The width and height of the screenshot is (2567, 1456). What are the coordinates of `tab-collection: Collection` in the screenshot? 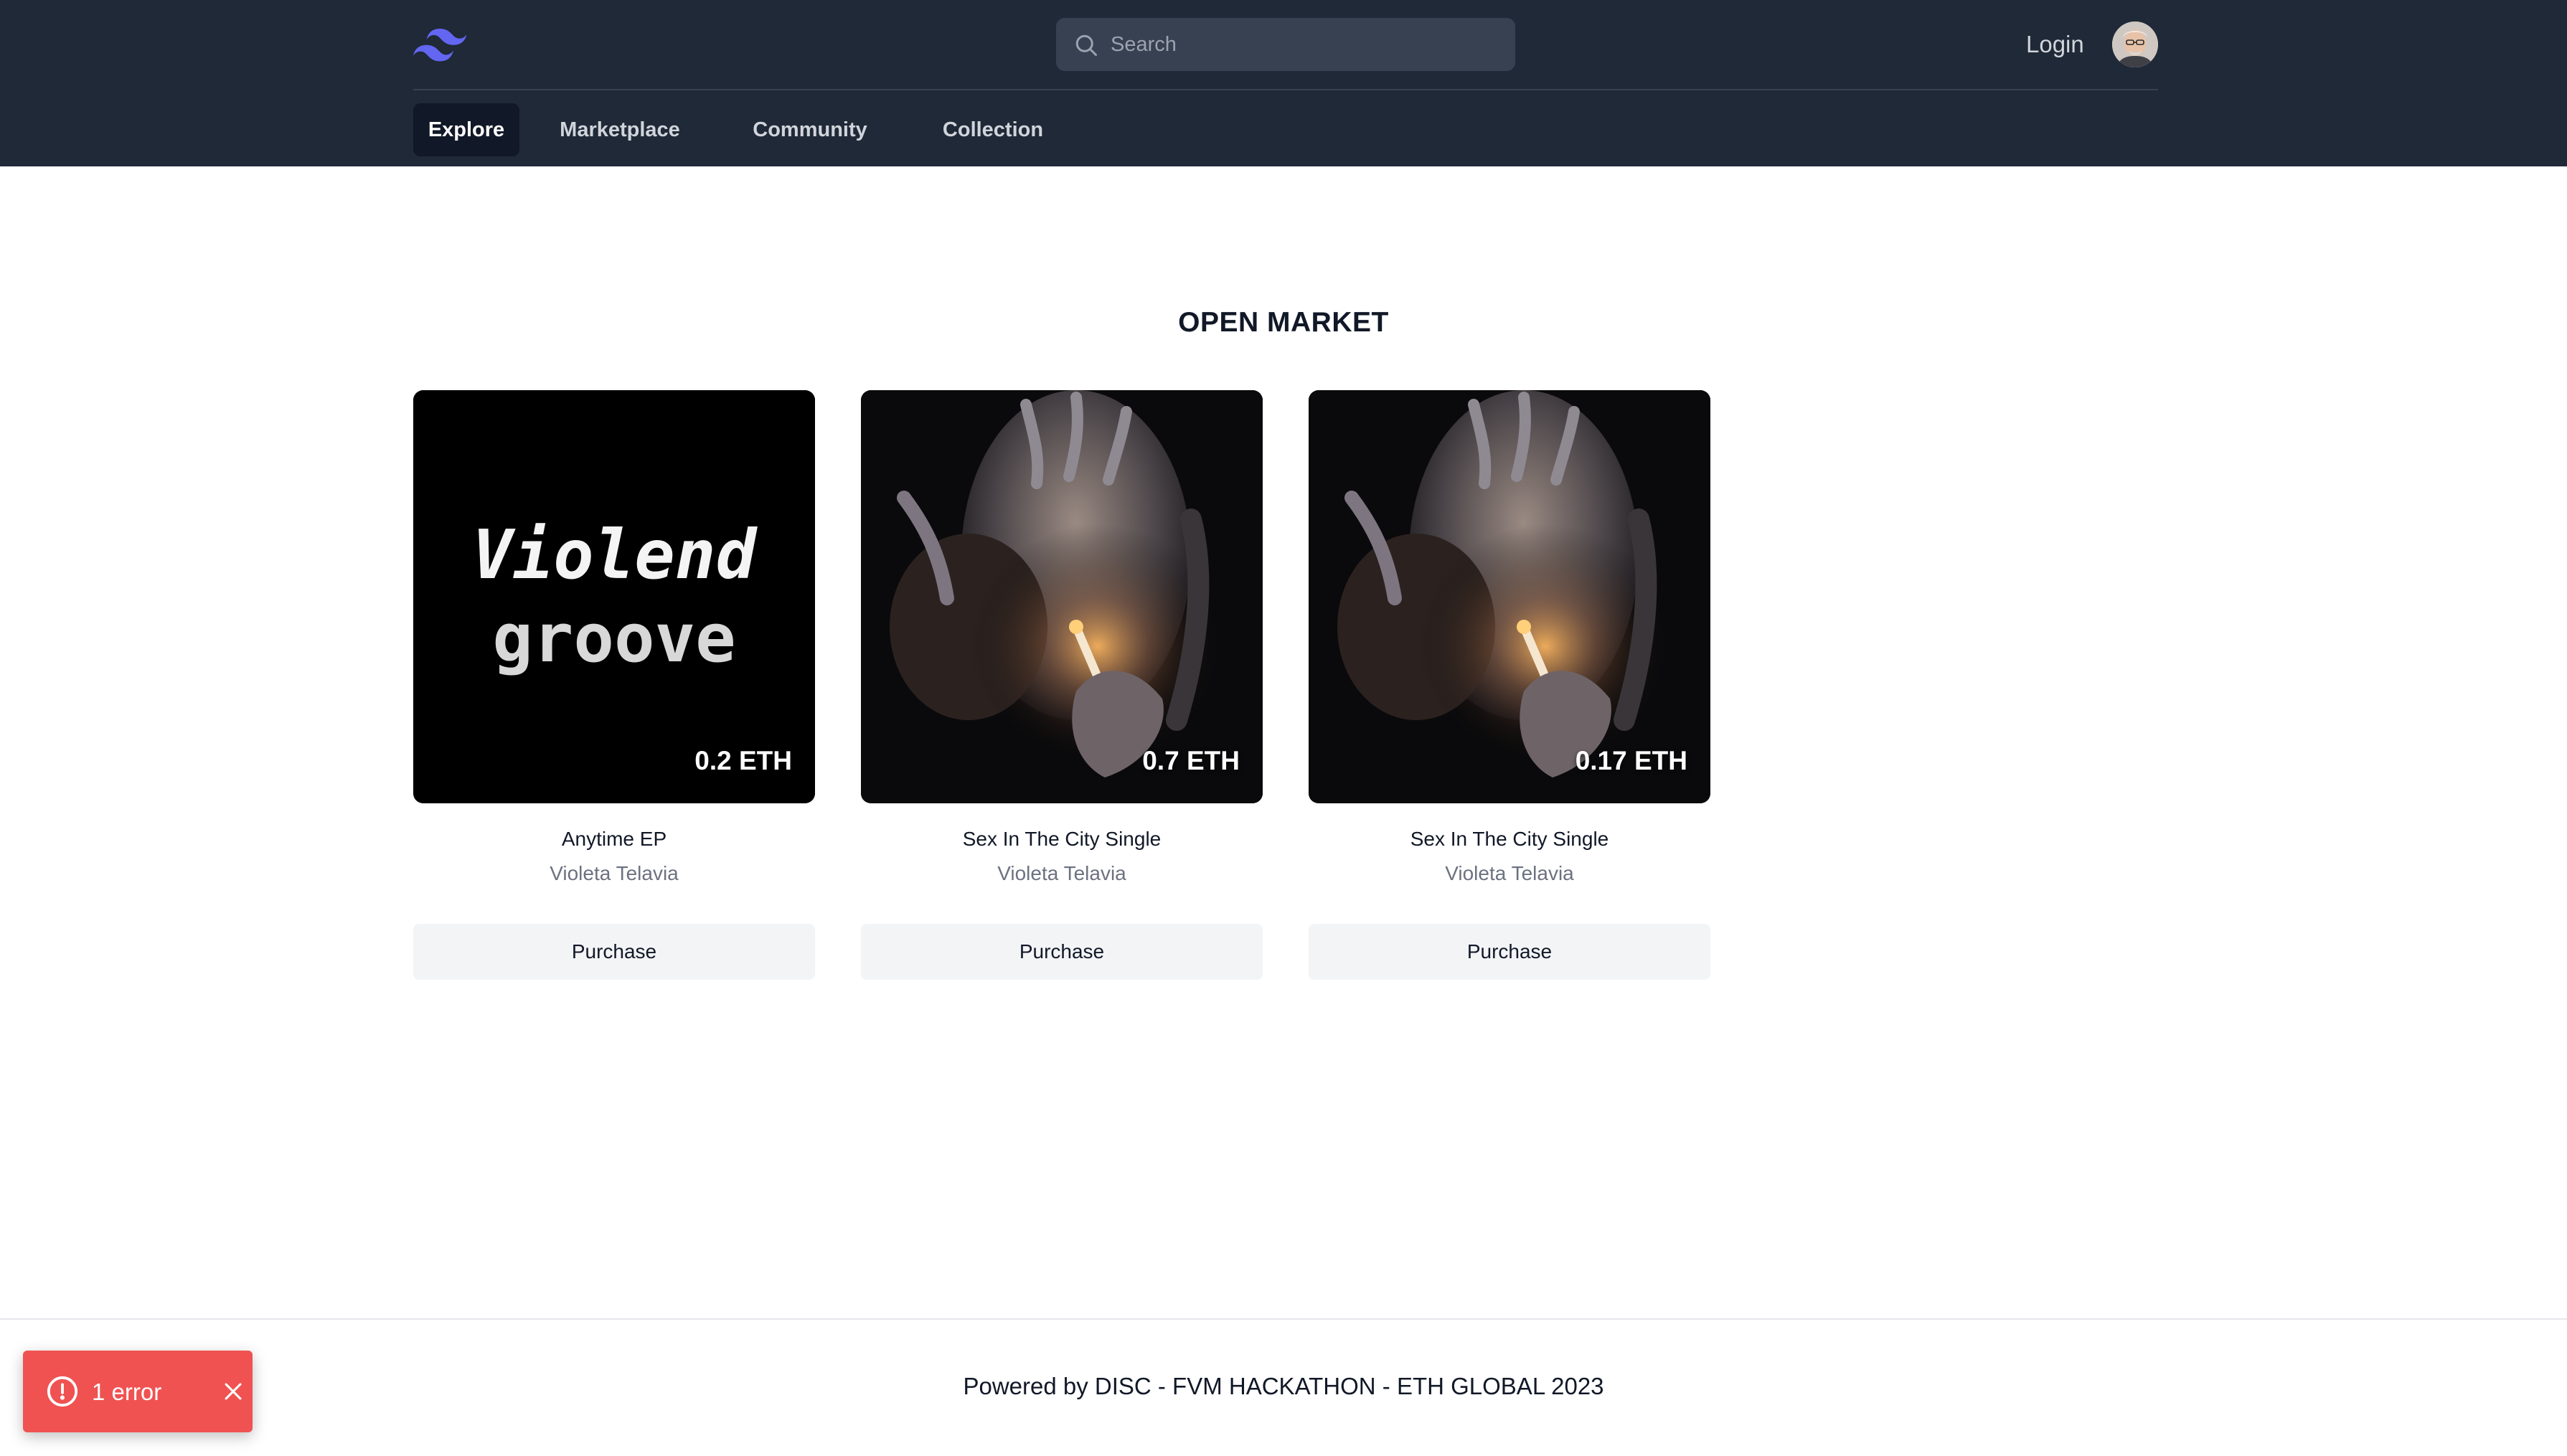 It's located at (993, 129).